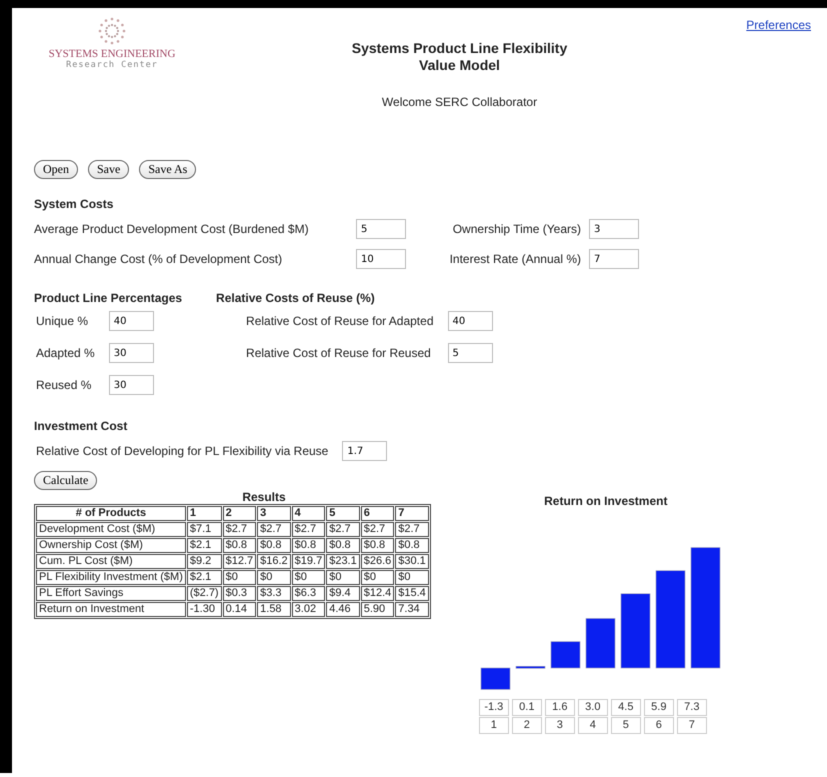  I want to click on welcome-text: Welcome SERC Collaborator, so click(459, 102).